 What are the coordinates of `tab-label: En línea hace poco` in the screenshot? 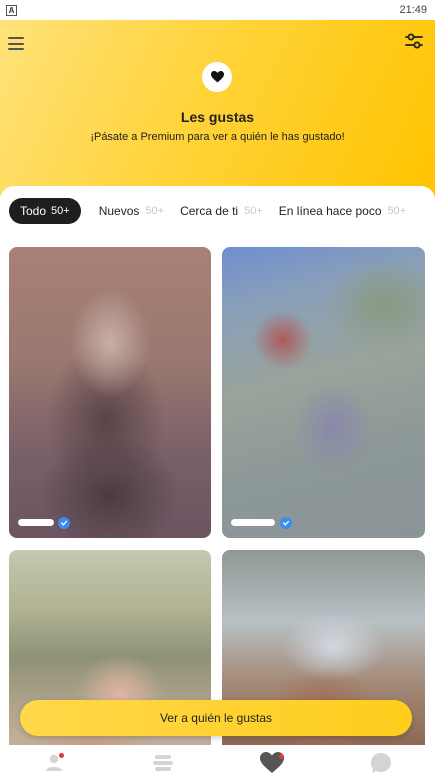 It's located at (330, 211).